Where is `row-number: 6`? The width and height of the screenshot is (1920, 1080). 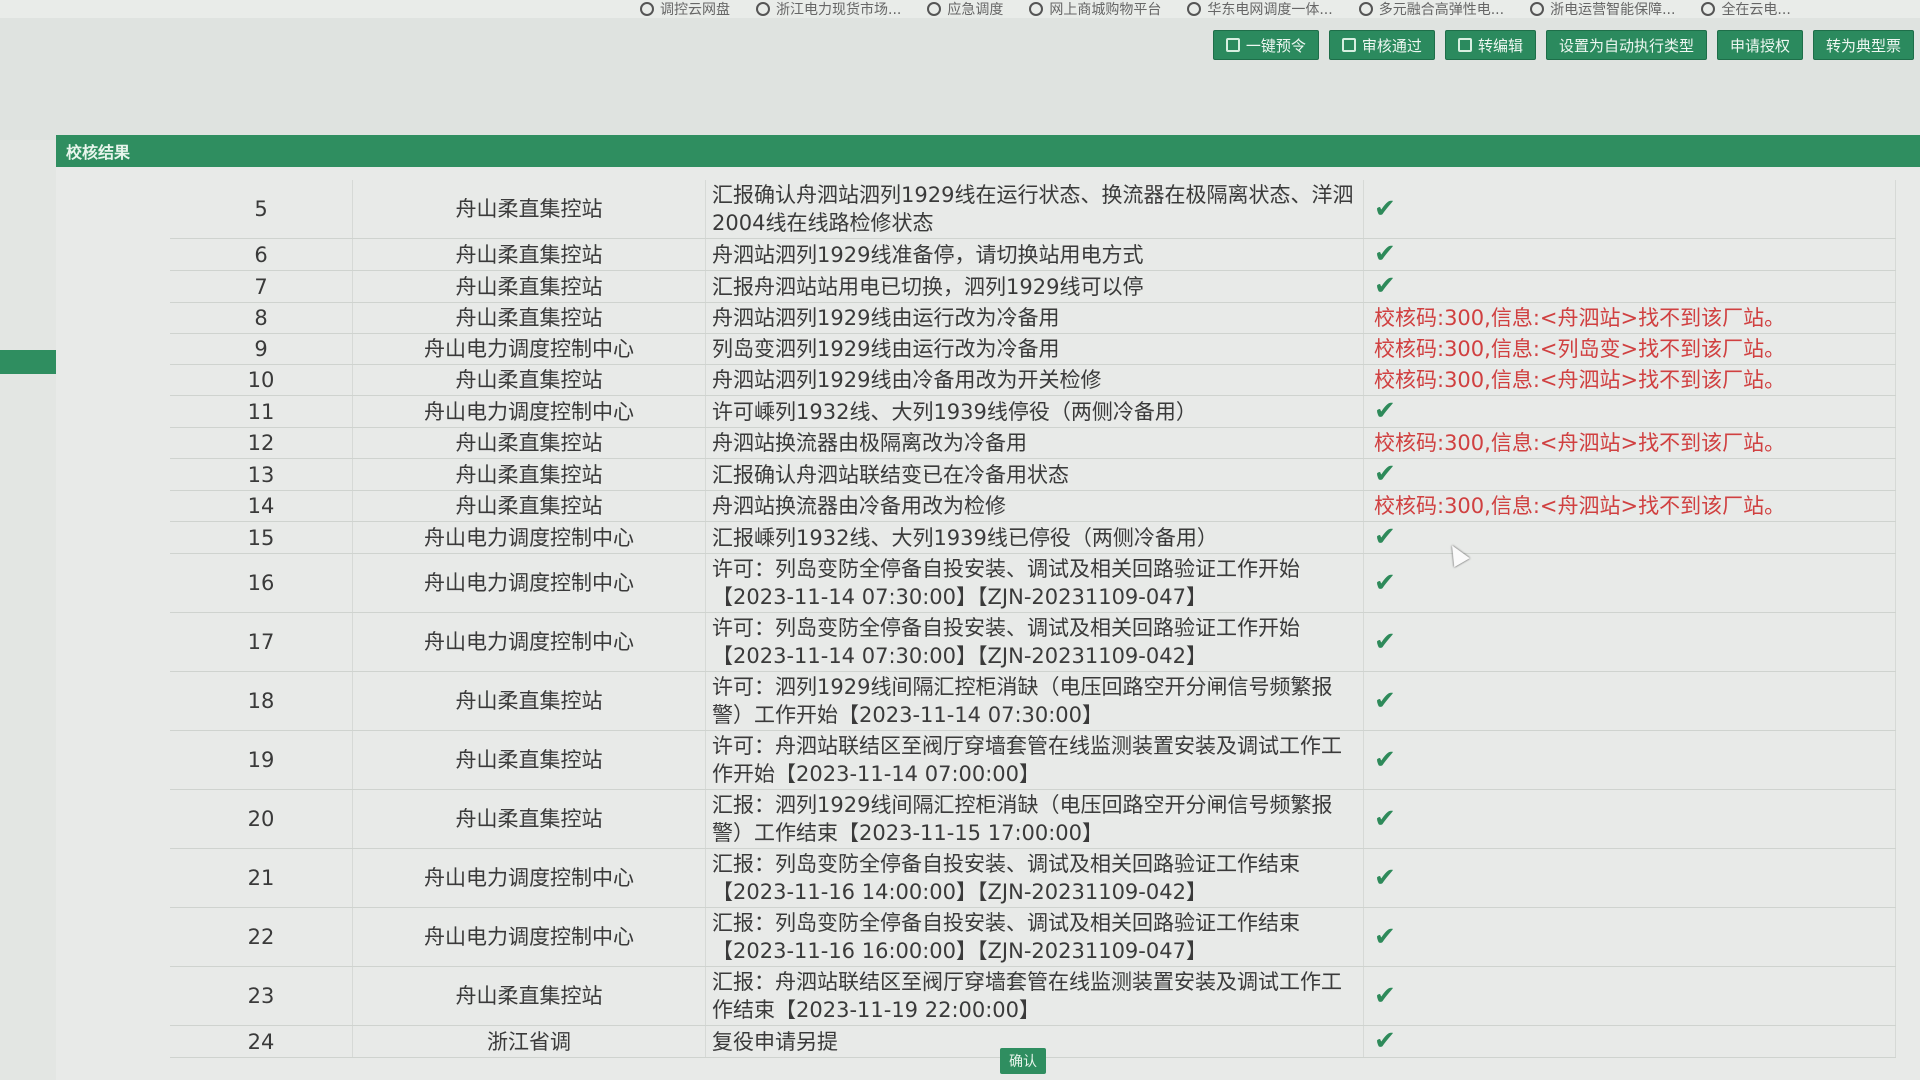
row-number: 6 is located at coordinates (261, 254).